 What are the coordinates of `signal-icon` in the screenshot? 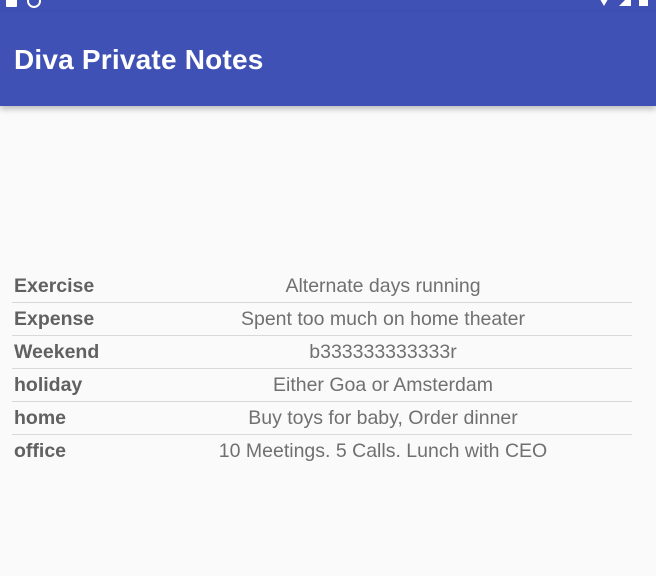 It's located at (625, 3).